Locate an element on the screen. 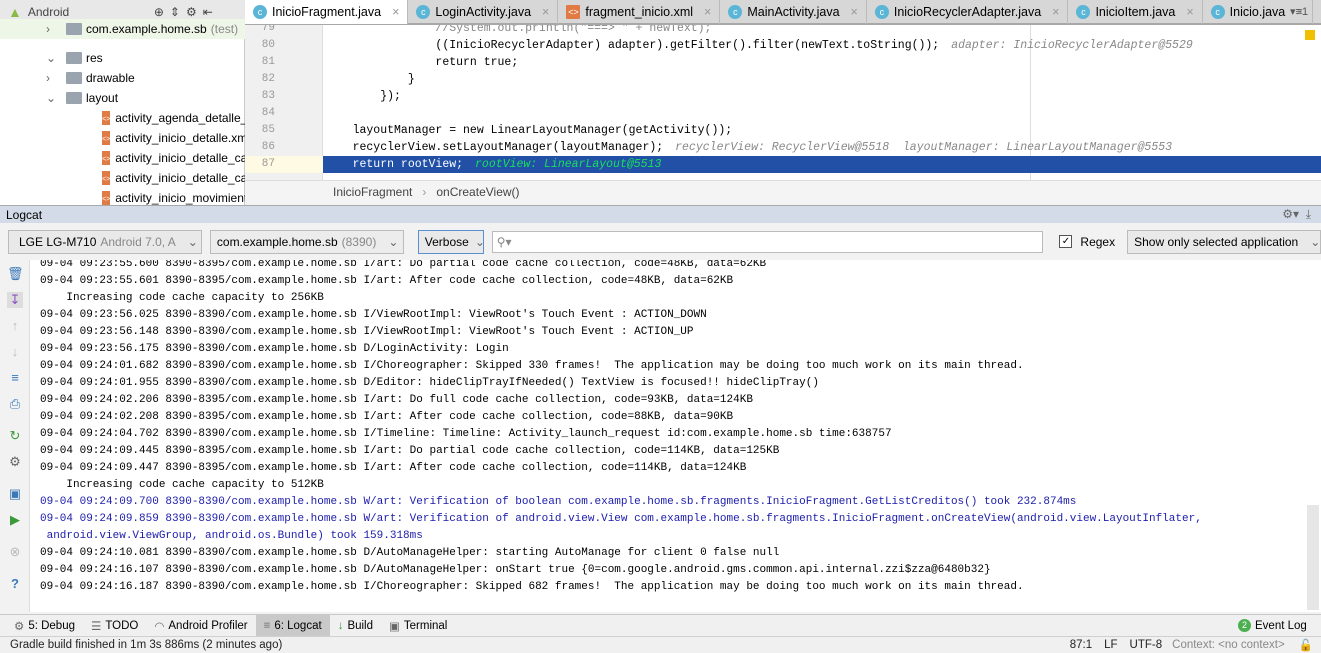 This screenshot has height=653, width=1321. error-stripe is located at coordinates (1310, 35).